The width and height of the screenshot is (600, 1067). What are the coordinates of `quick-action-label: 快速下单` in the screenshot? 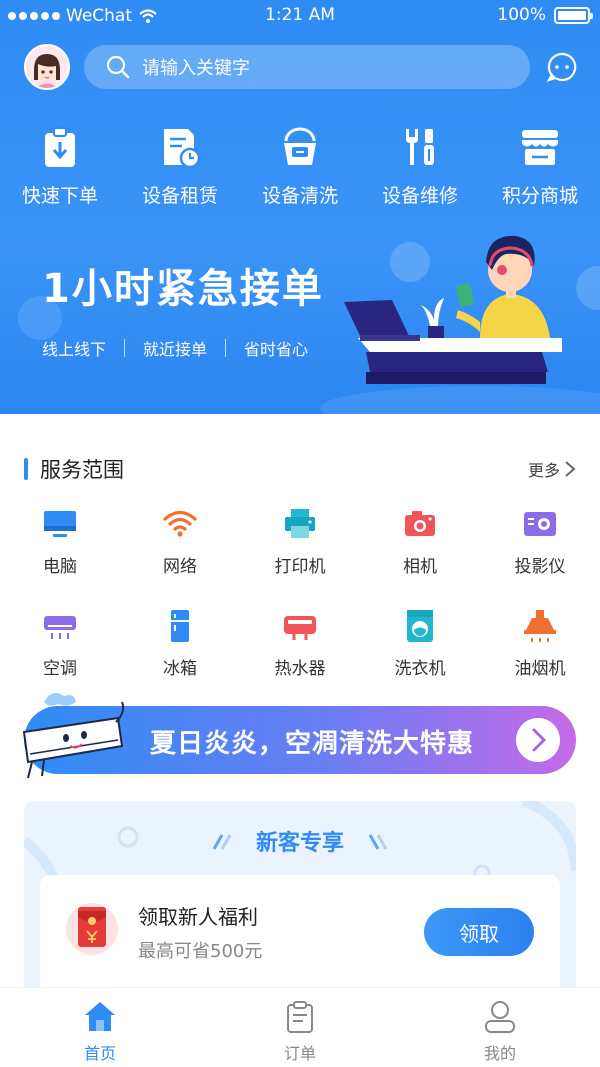 It's located at (59, 196).